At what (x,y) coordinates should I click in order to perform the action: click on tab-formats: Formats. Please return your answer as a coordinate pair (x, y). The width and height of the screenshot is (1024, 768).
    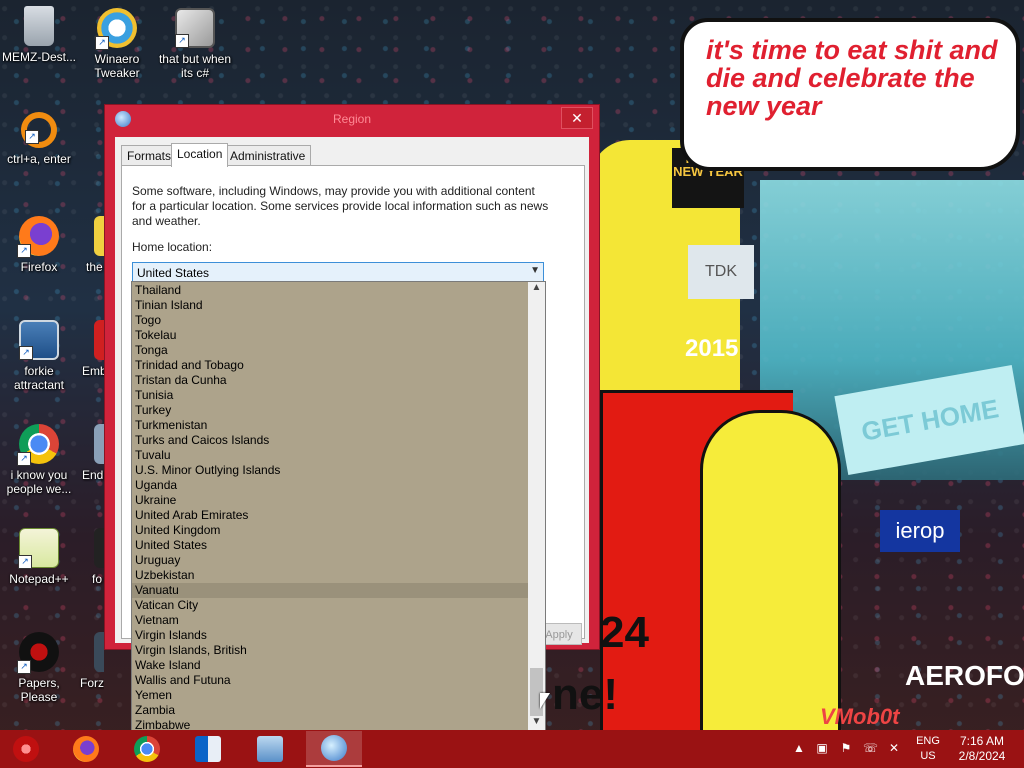
    Looking at the image, I should click on (149, 155).